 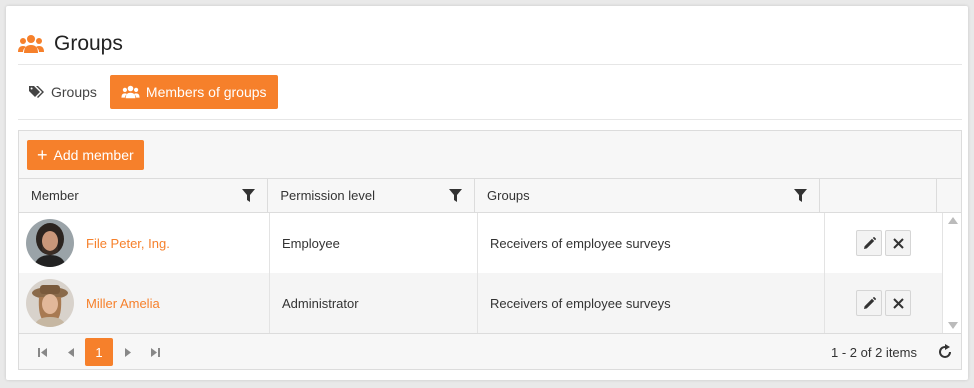 What do you see at coordinates (93, 155) in the screenshot?
I see `add-member-label: Add member` at bounding box center [93, 155].